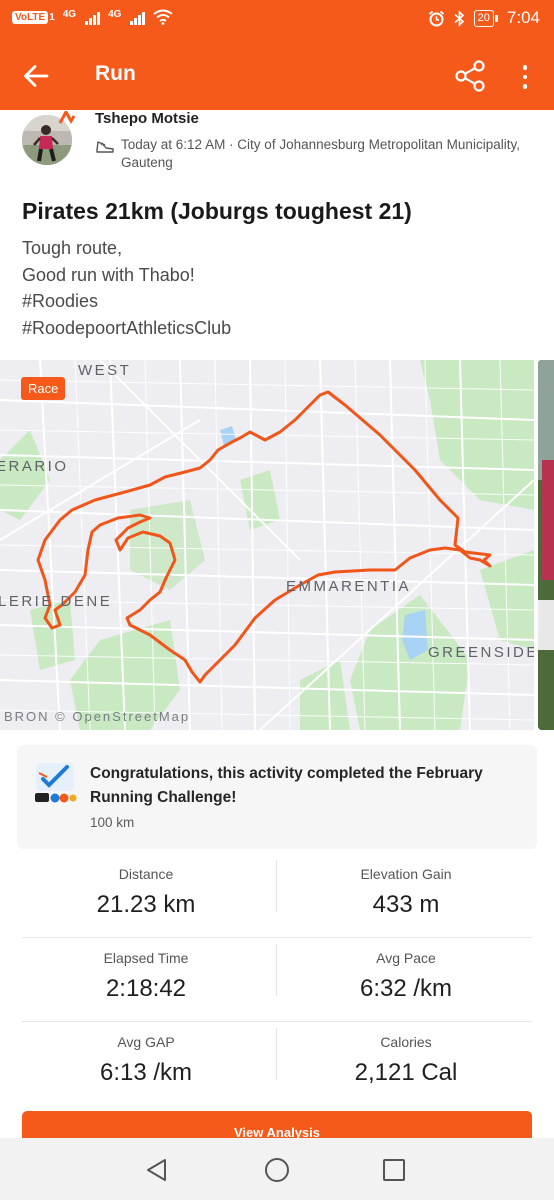  Describe the element at coordinates (72, 248) in the screenshot. I see `description-line: Tough route,` at that location.